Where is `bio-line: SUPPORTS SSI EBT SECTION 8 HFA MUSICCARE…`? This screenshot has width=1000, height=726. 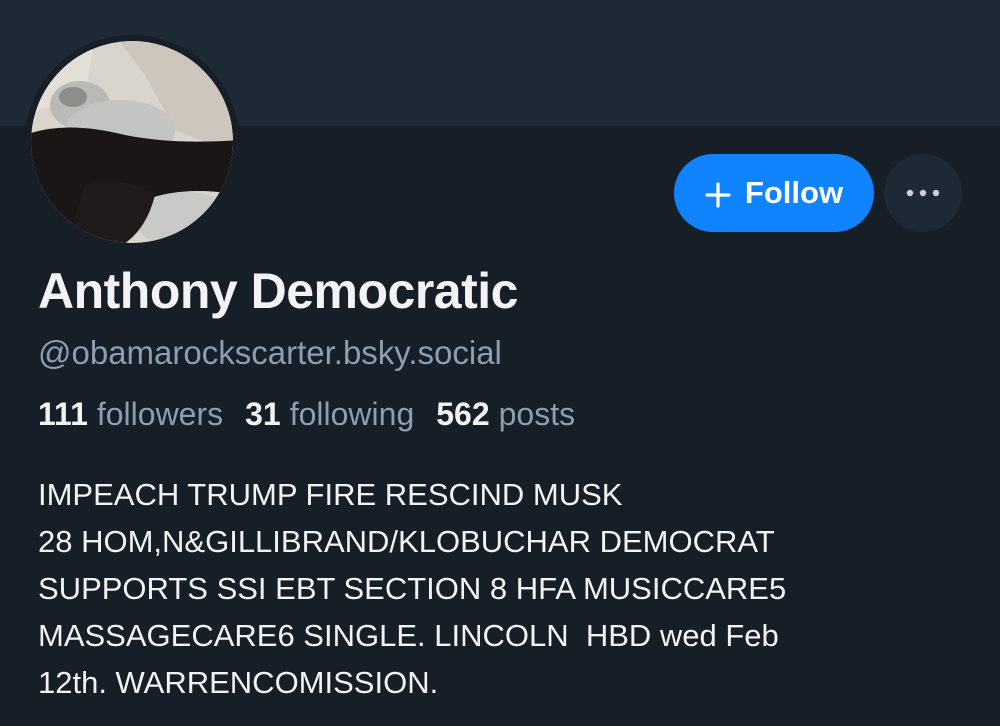 bio-line: SUPPORTS SSI EBT SECTION 8 HFA MUSICCARE… is located at coordinates (412, 588).